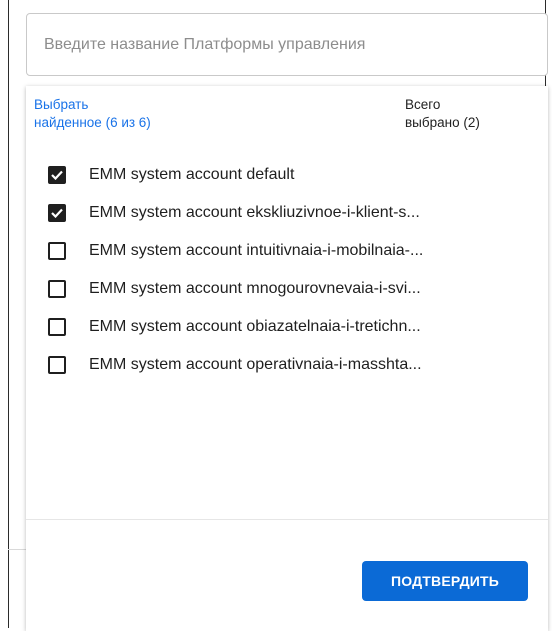  What do you see at coordinates (61, 104) in the screenshot?
I see `select-found-label-line1: Выбрать` at bounding box center [61, 104].